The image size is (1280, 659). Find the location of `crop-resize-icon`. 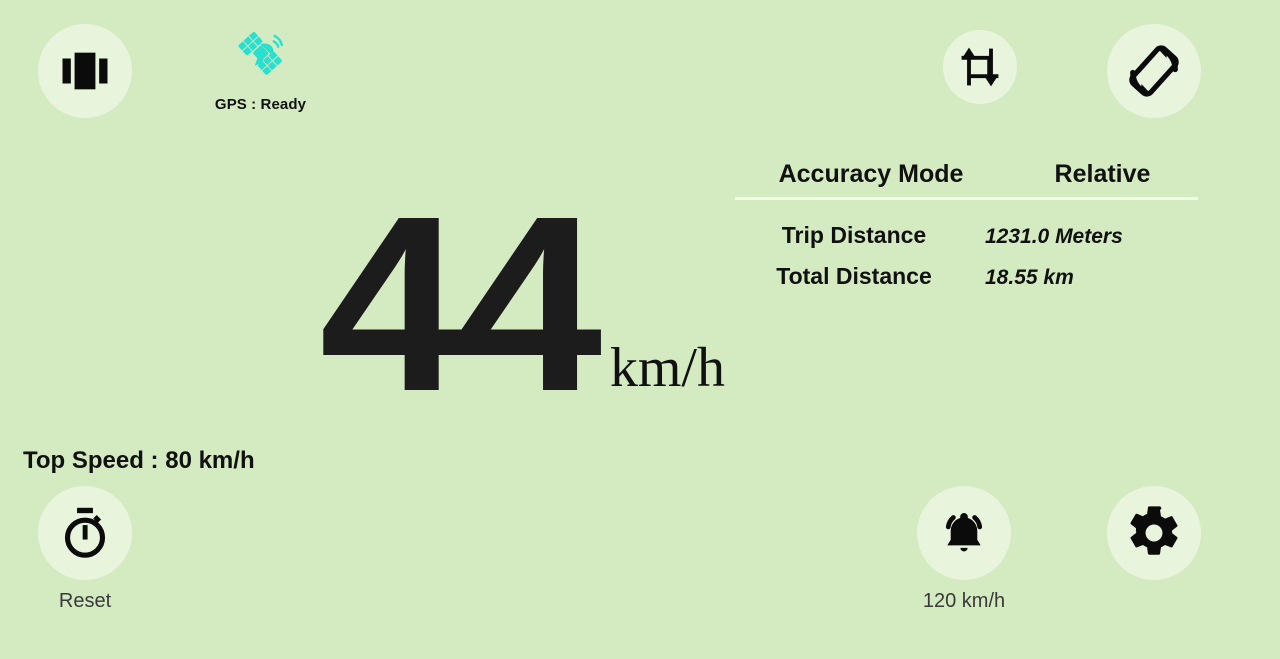

crop-resize-icon is located at coordinates (980, 67).